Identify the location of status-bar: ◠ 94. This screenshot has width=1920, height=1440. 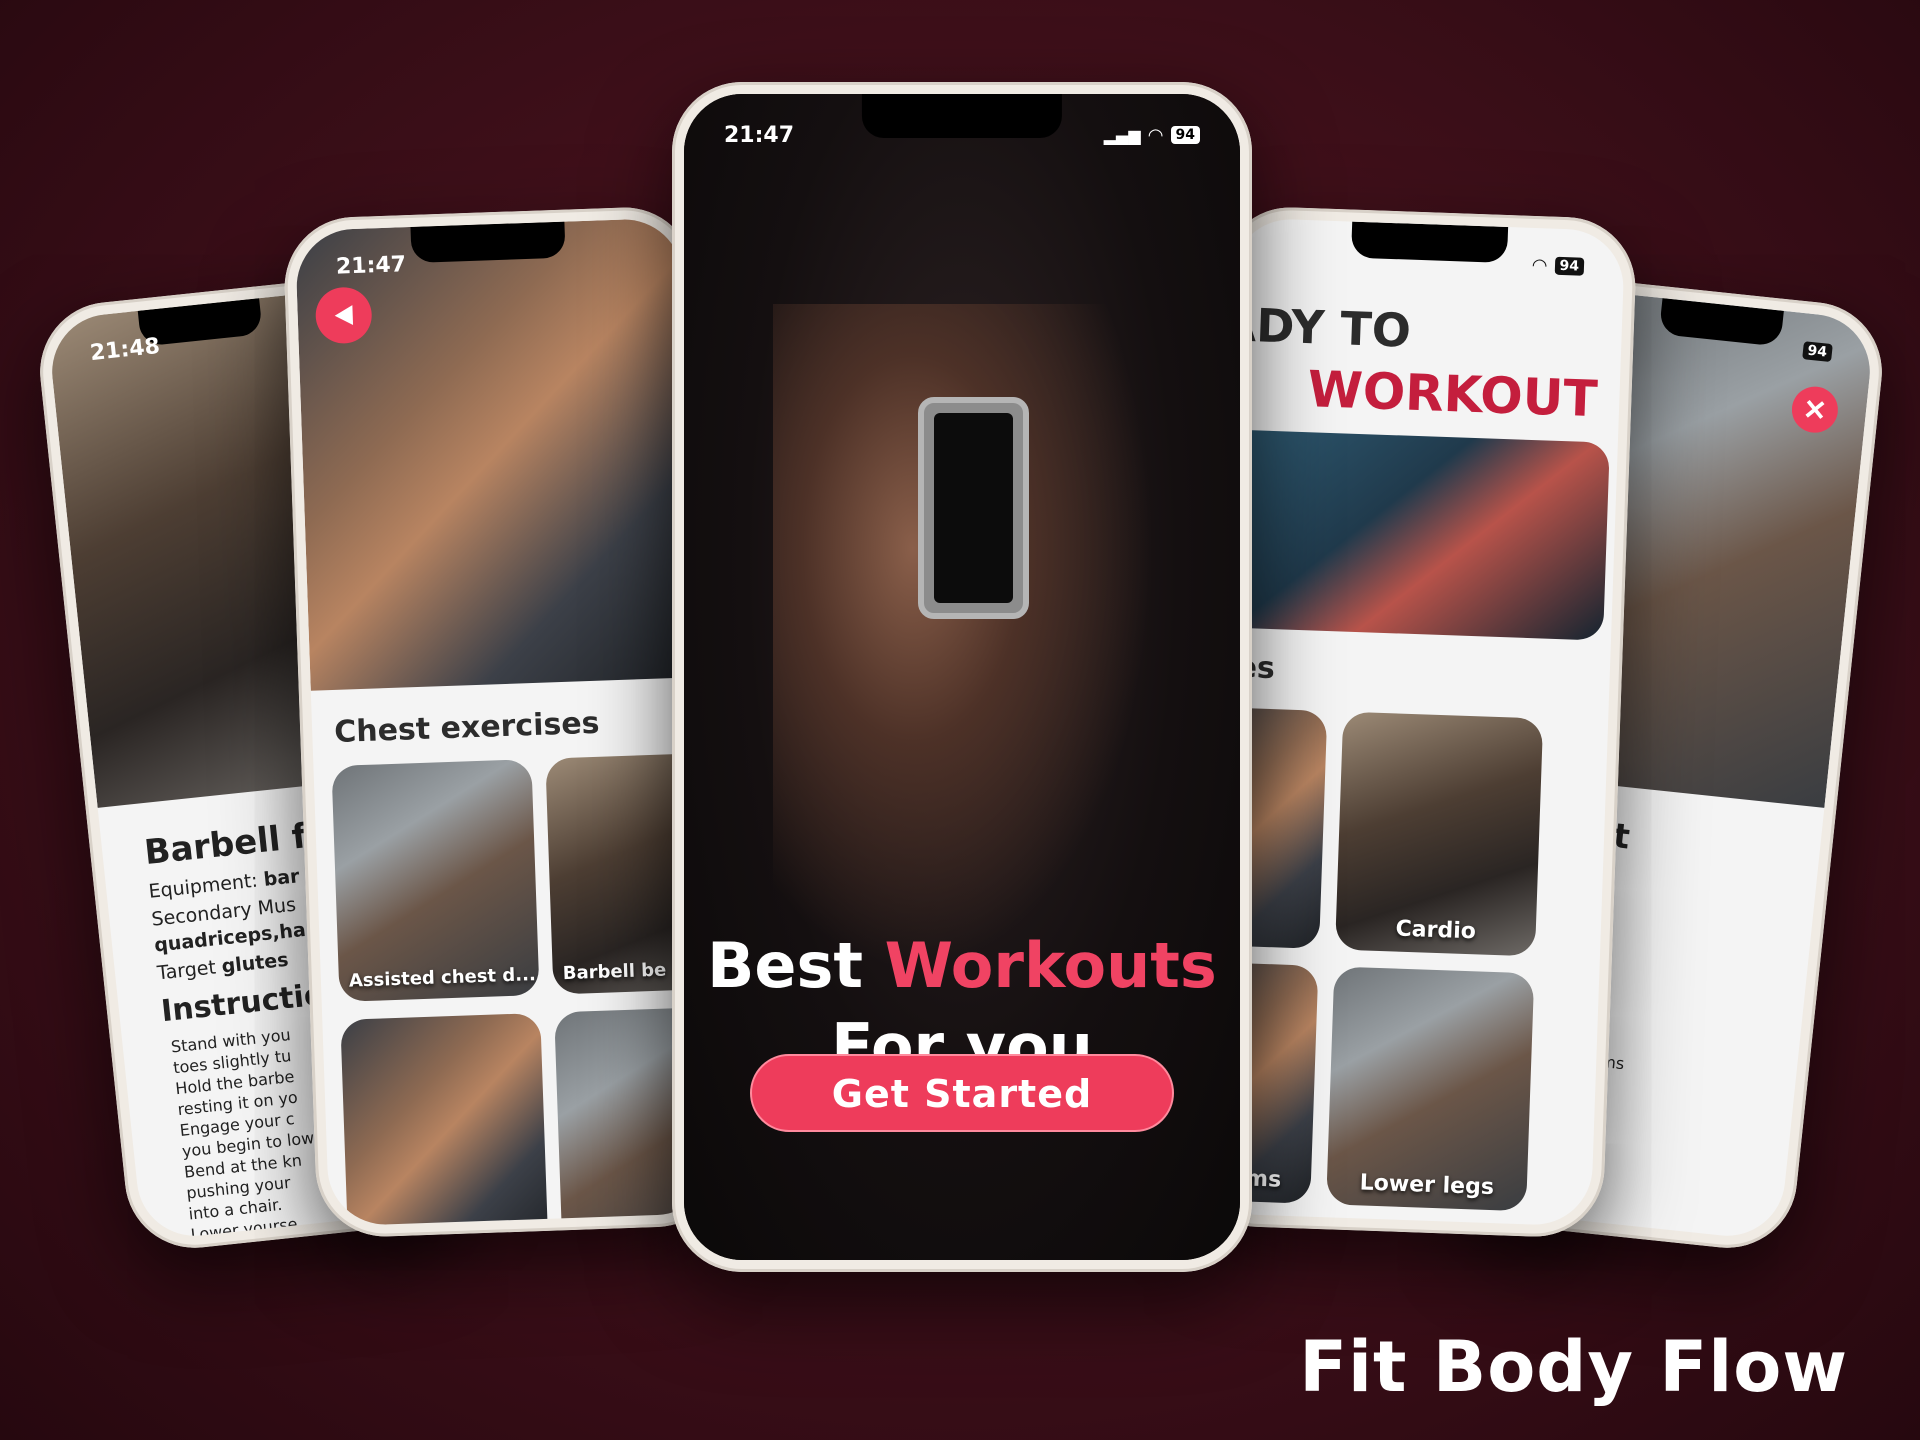
(1429, 261).